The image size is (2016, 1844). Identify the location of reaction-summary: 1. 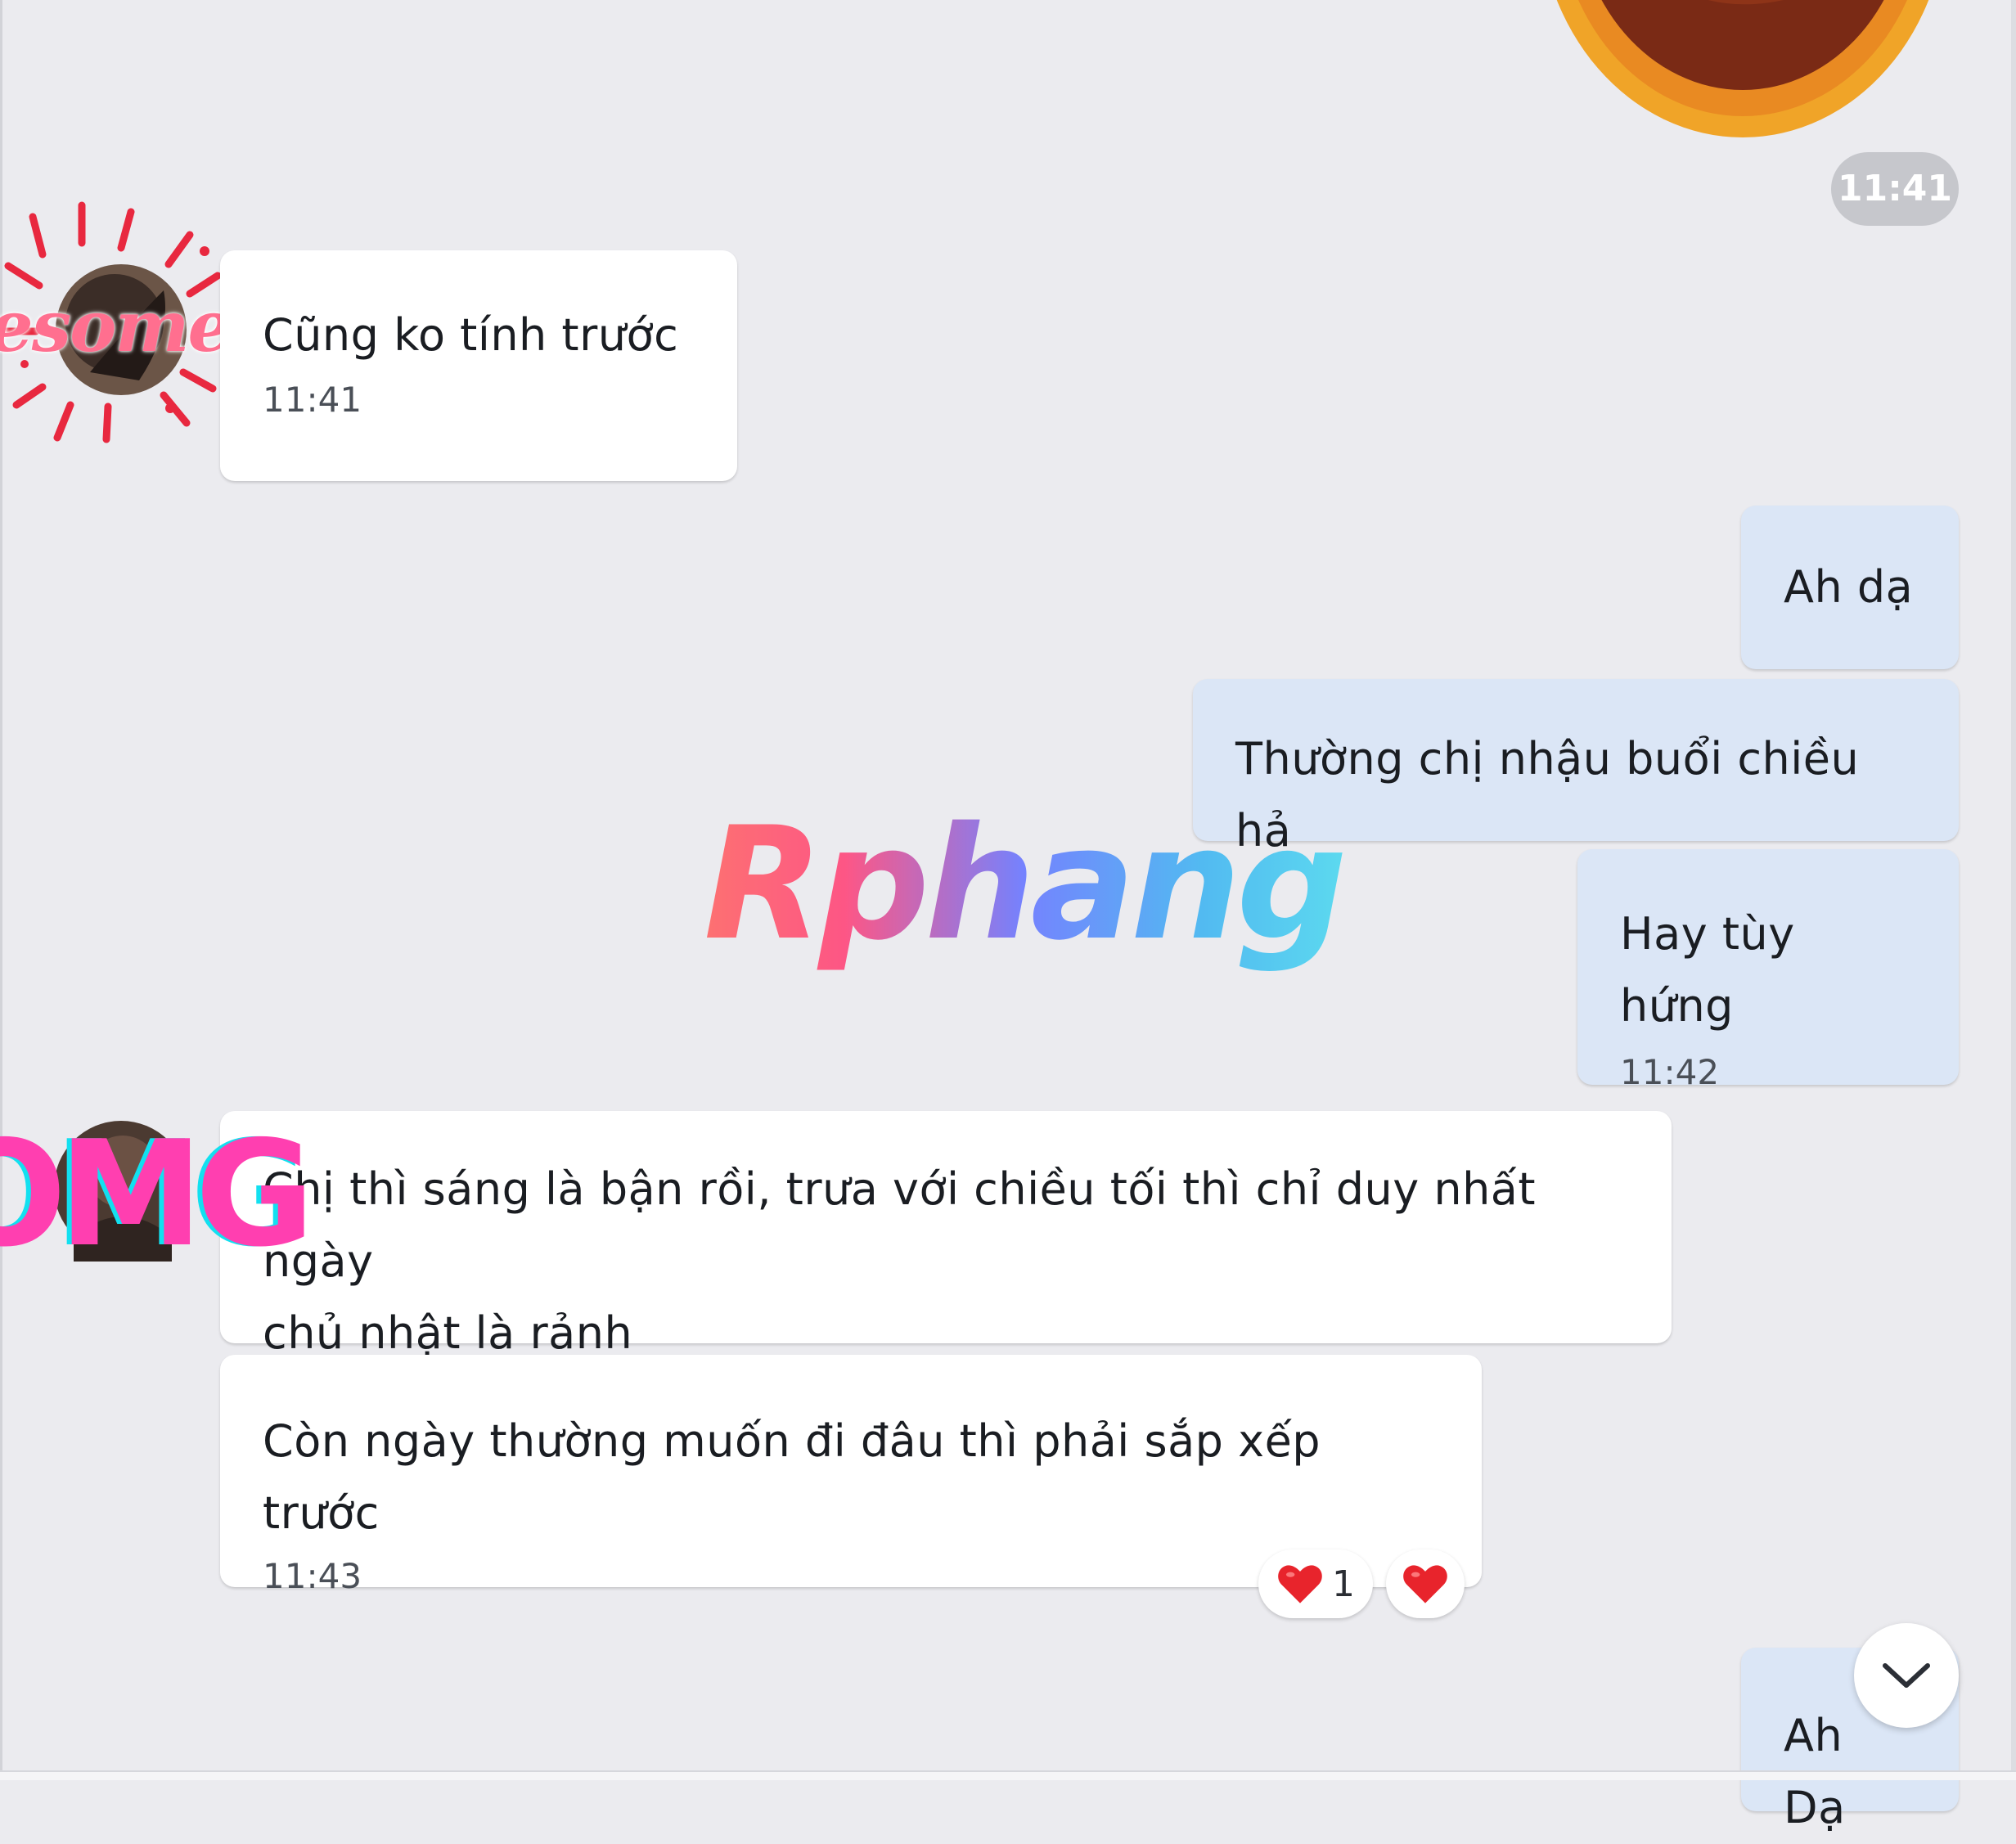
(1316, 1583).